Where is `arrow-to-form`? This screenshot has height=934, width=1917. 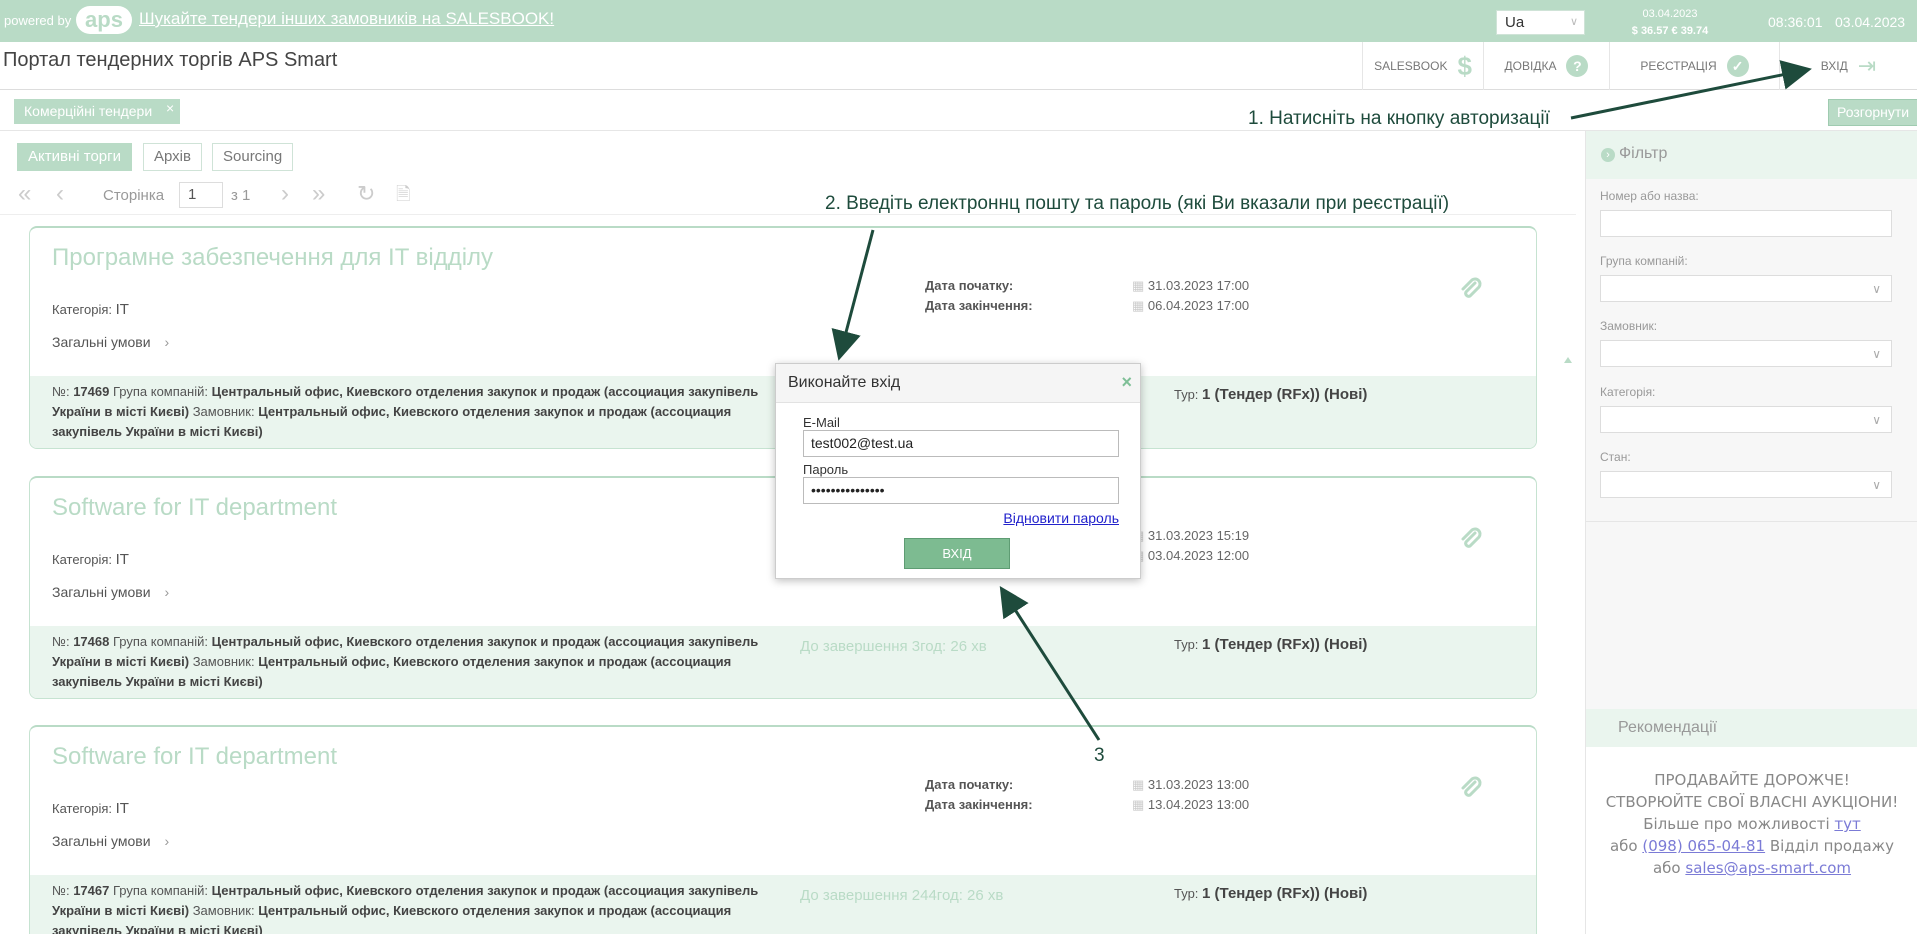
arrow-to-form is located at coordinates (853, 295).